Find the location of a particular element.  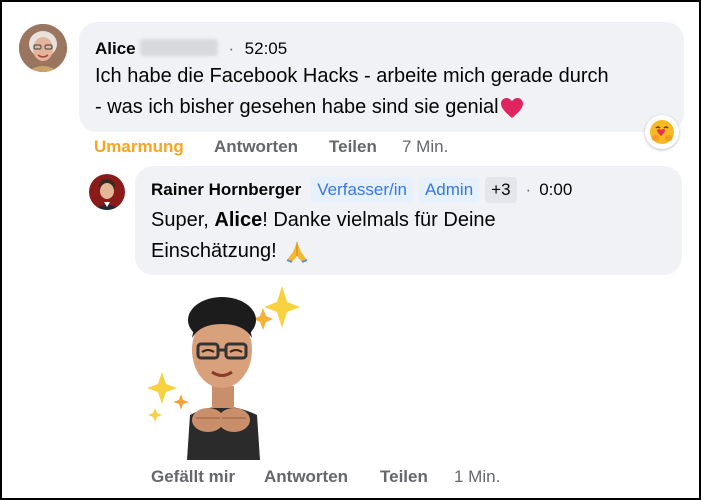

author-badge: Verfasser/in is located at coordinates (362, 190).